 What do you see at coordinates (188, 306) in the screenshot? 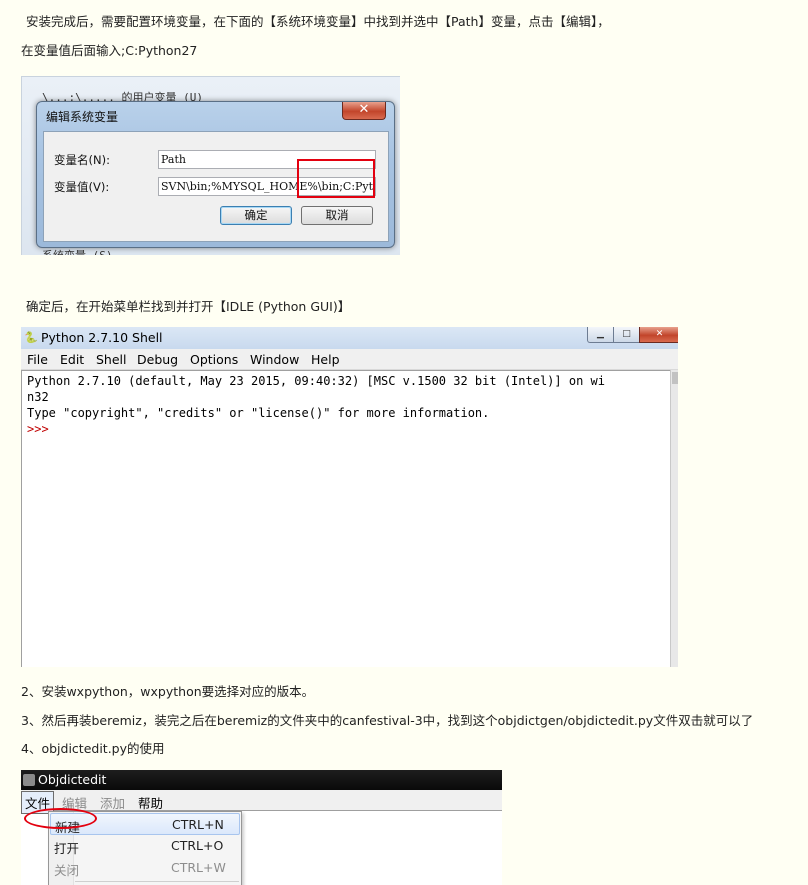
I see `instruction-paragraph-3: 确定后，在开始菜单栏找到并打开【IDLE (Python GUI)】` at bounding box center [188, 306].